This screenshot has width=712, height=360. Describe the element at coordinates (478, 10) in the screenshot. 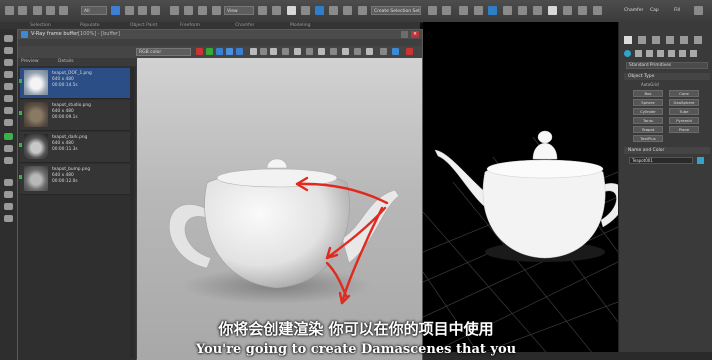

I see `ribbon-icon` at that location.